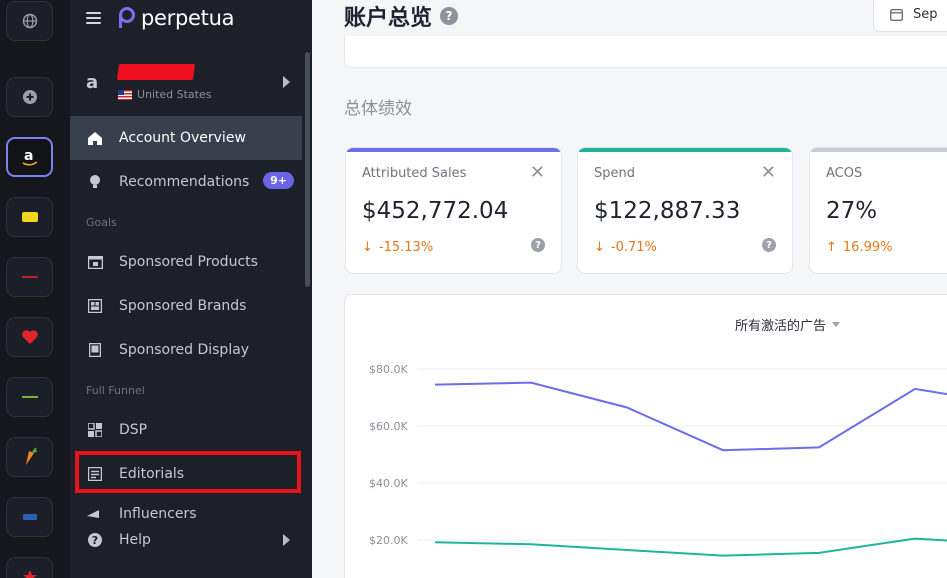  Describe the element at coordinates (896, 14) in the screenshot. I see `calendar-icon` at that location.